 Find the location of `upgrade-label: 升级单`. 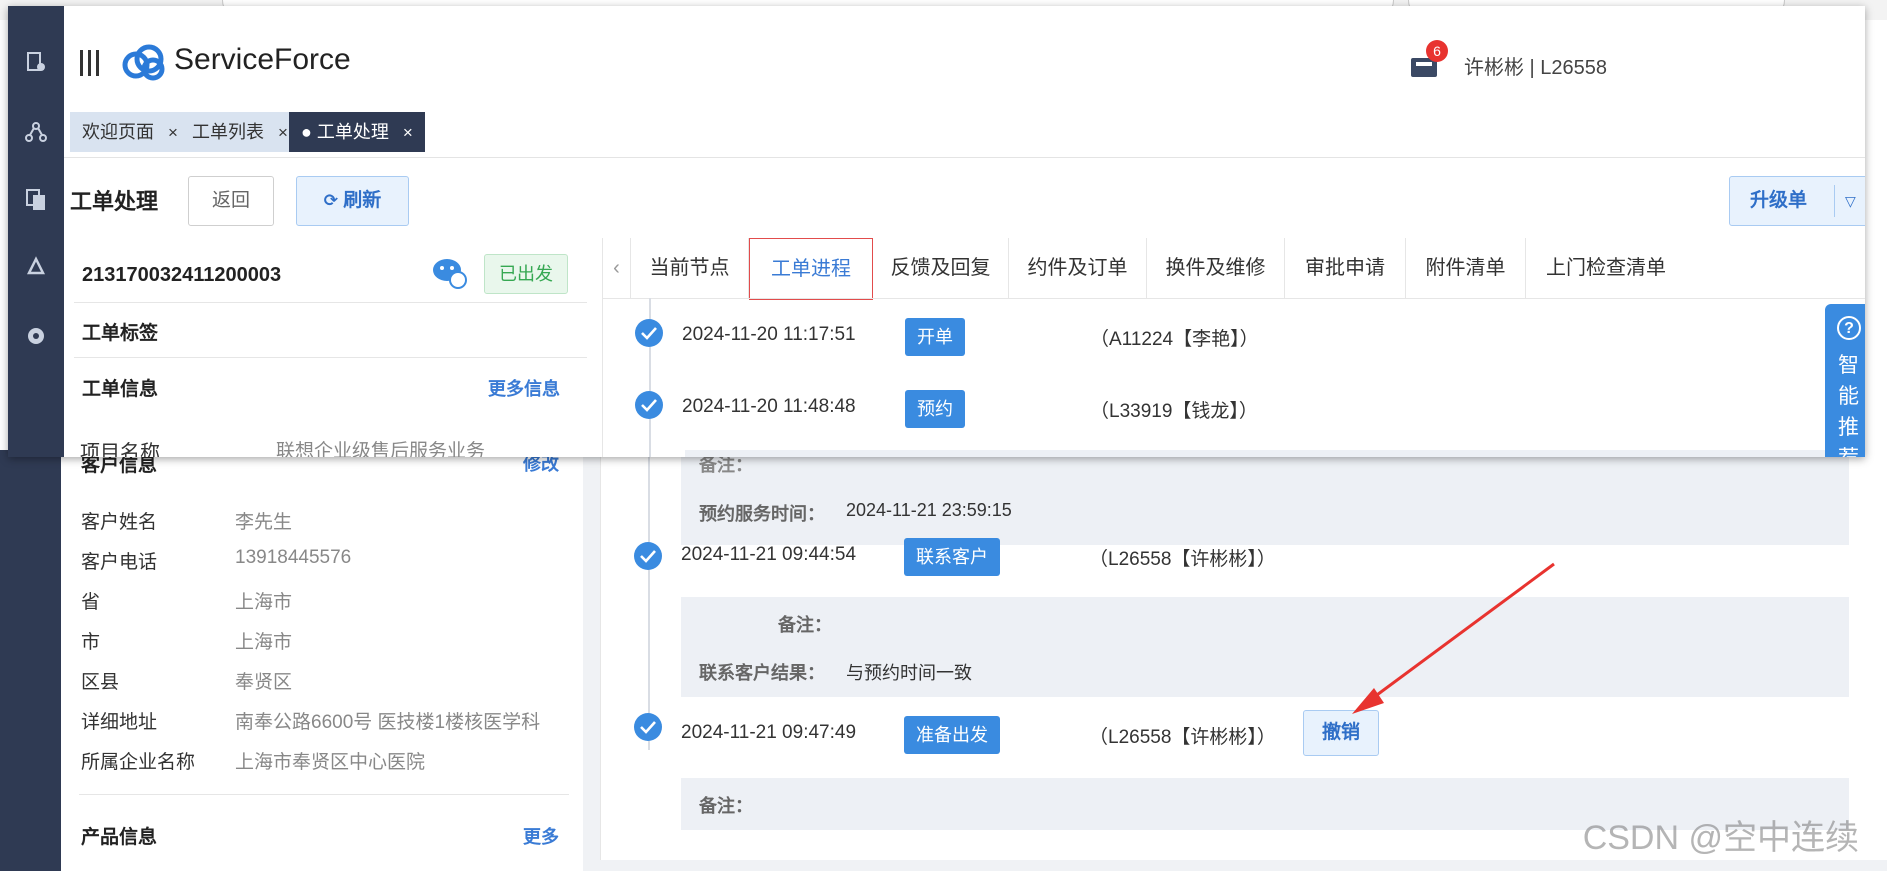

upgrade-label: 升级单 is located at coordinates (1779, 200).